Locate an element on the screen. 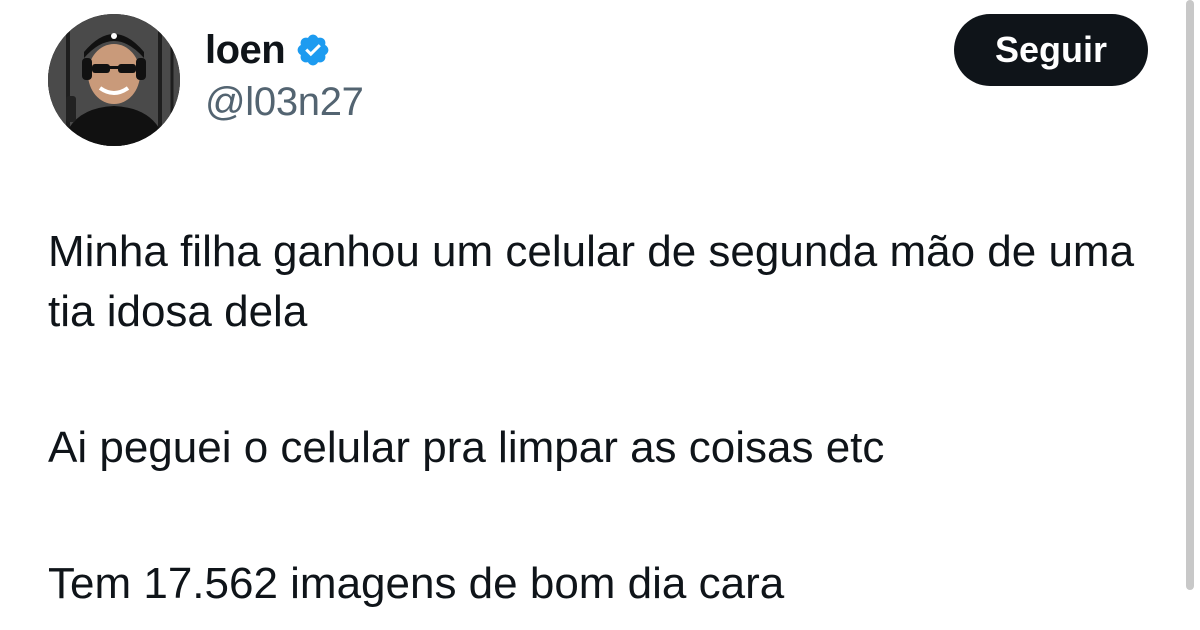  author-handle: @l03n27 is located at coordinates (284, 102).